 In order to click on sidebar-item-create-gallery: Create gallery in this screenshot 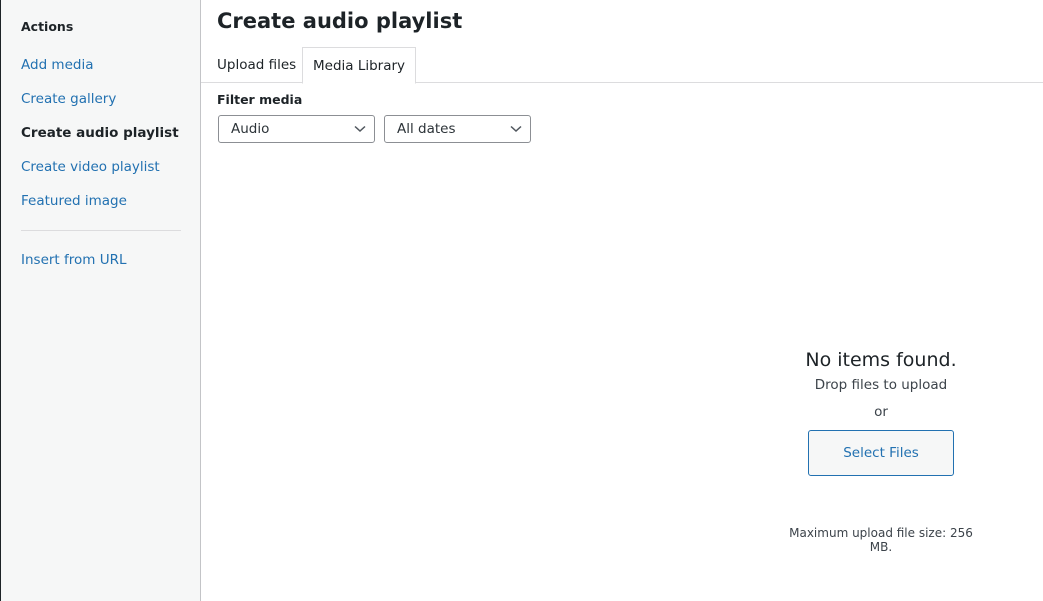, I will do `click(68, 99)`.